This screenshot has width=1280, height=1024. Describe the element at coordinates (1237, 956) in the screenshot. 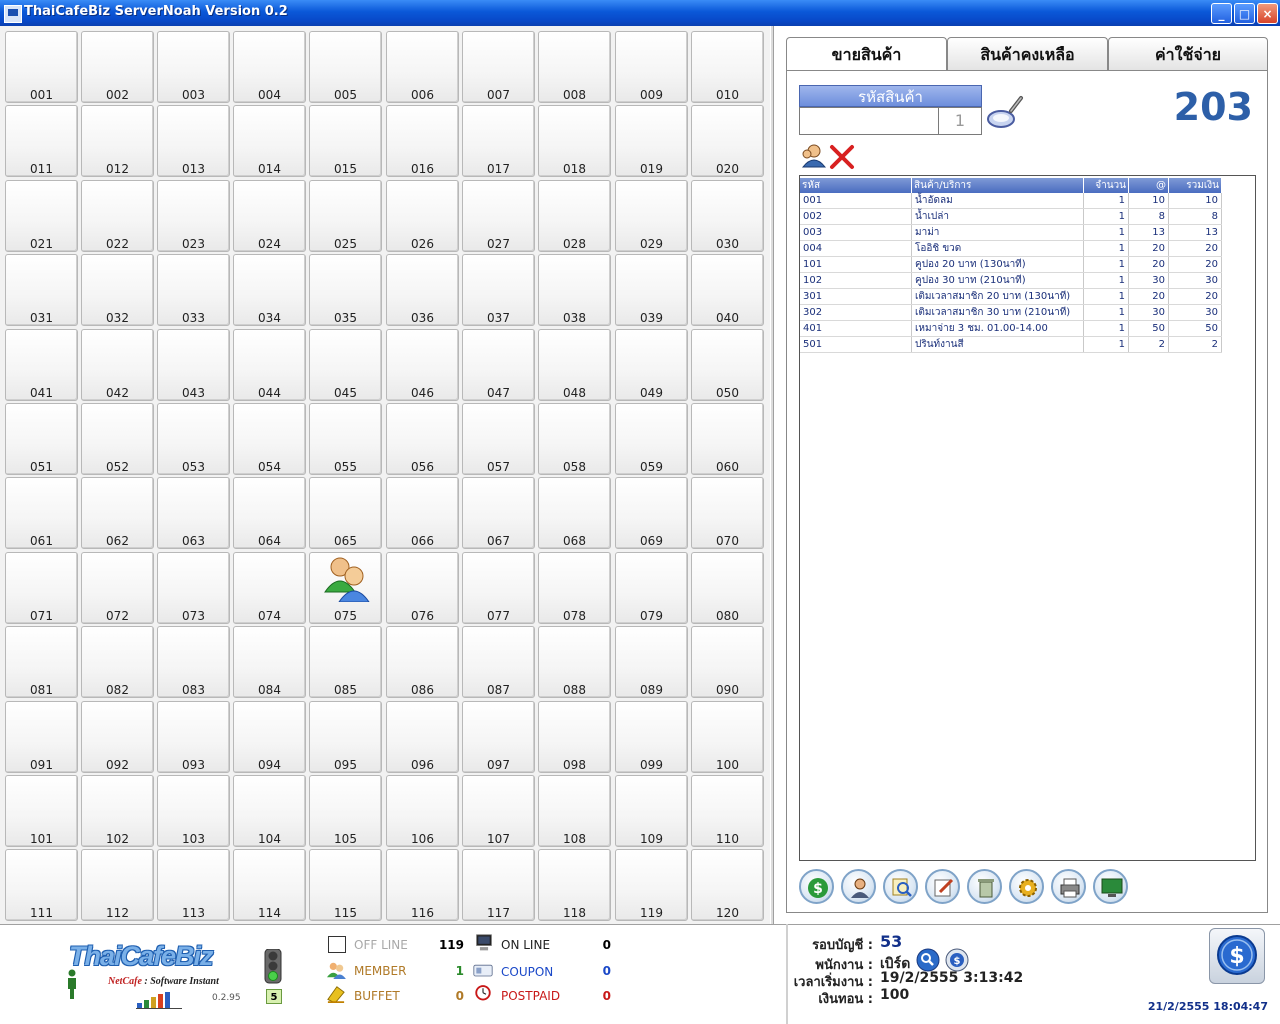

I see `cash-register-button: $` at that location.